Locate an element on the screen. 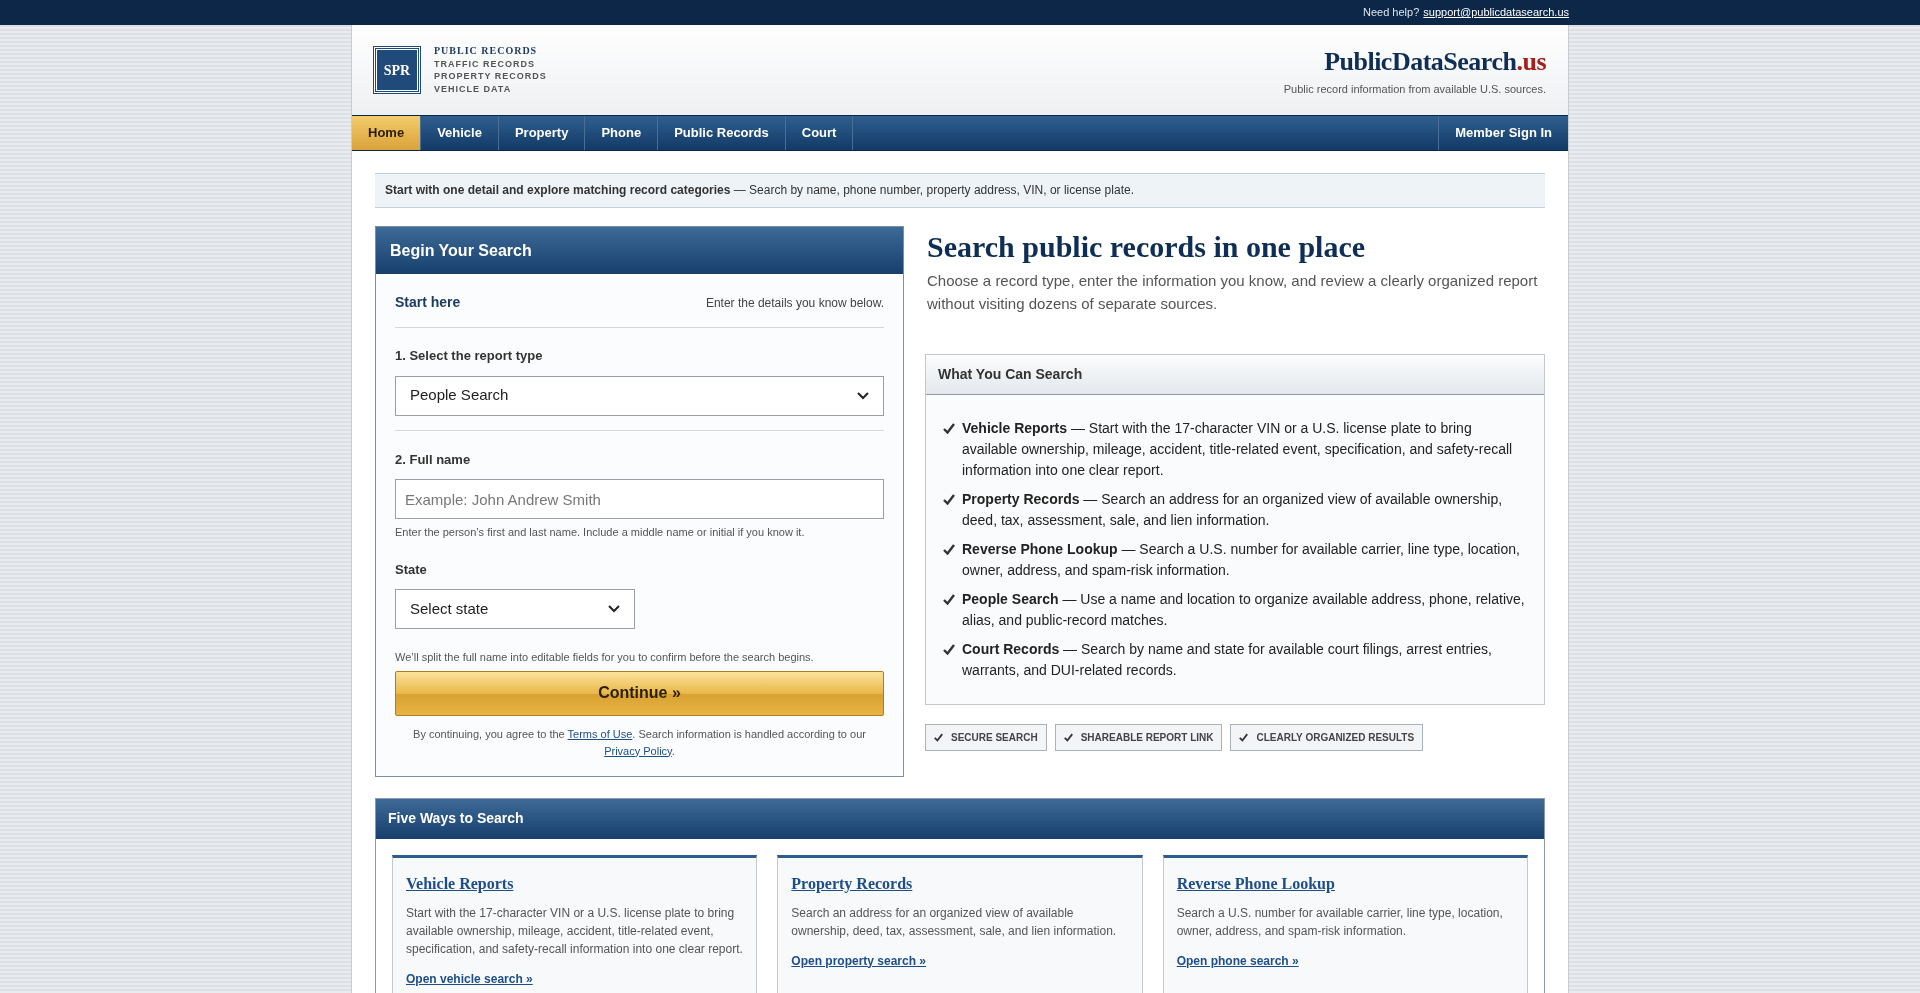 The height and width of the screenshot is (993, 1920). feature-item: Reverse Phone Lookup — Search a U.S. number for available carrier, line type, location, owner, address, and spam-risk information. is located at coordinates (1241, 560).